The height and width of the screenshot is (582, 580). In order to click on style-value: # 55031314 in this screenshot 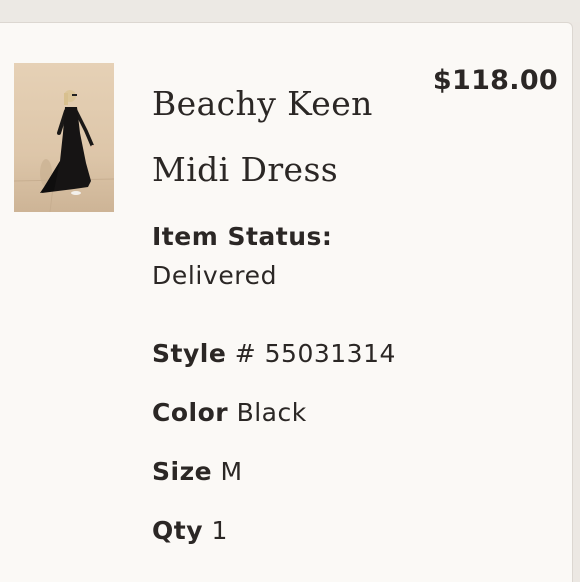, I will do `click(315, 353)`.